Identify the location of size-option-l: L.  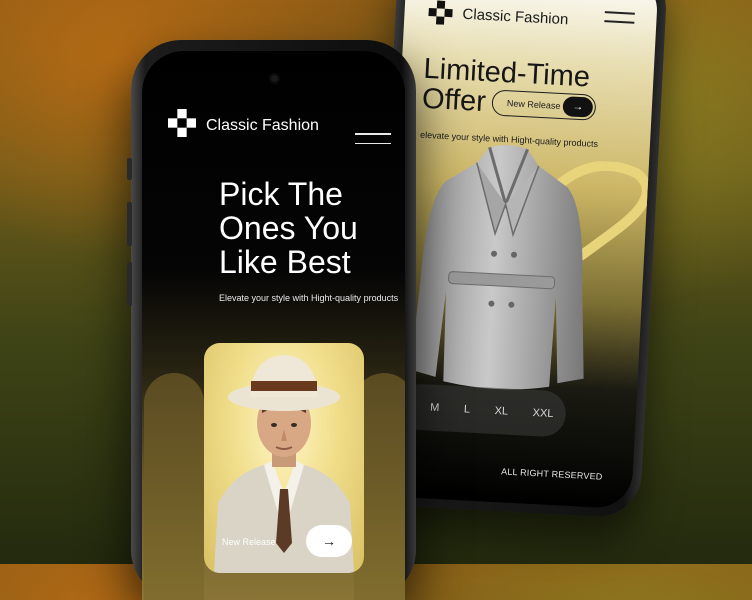
(467, 409).